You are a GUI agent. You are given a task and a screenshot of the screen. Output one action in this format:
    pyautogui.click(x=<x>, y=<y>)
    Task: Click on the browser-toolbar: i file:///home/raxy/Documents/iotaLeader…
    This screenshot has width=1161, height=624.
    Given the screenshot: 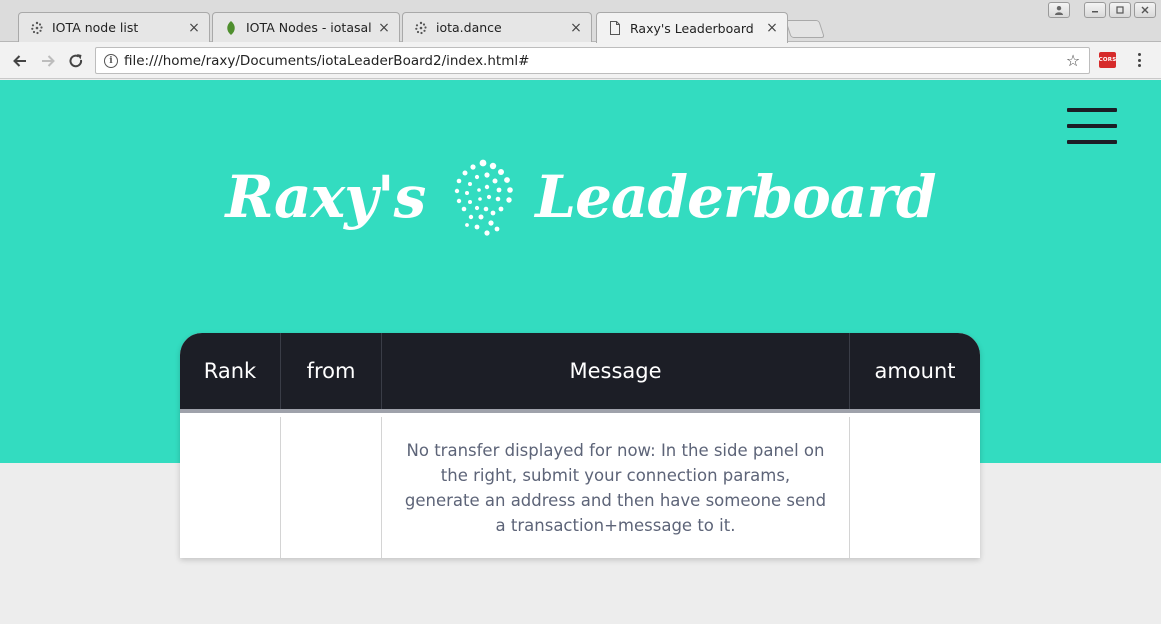 What is the action you would take?
    pyautogui.click(x=580, y=60)
    